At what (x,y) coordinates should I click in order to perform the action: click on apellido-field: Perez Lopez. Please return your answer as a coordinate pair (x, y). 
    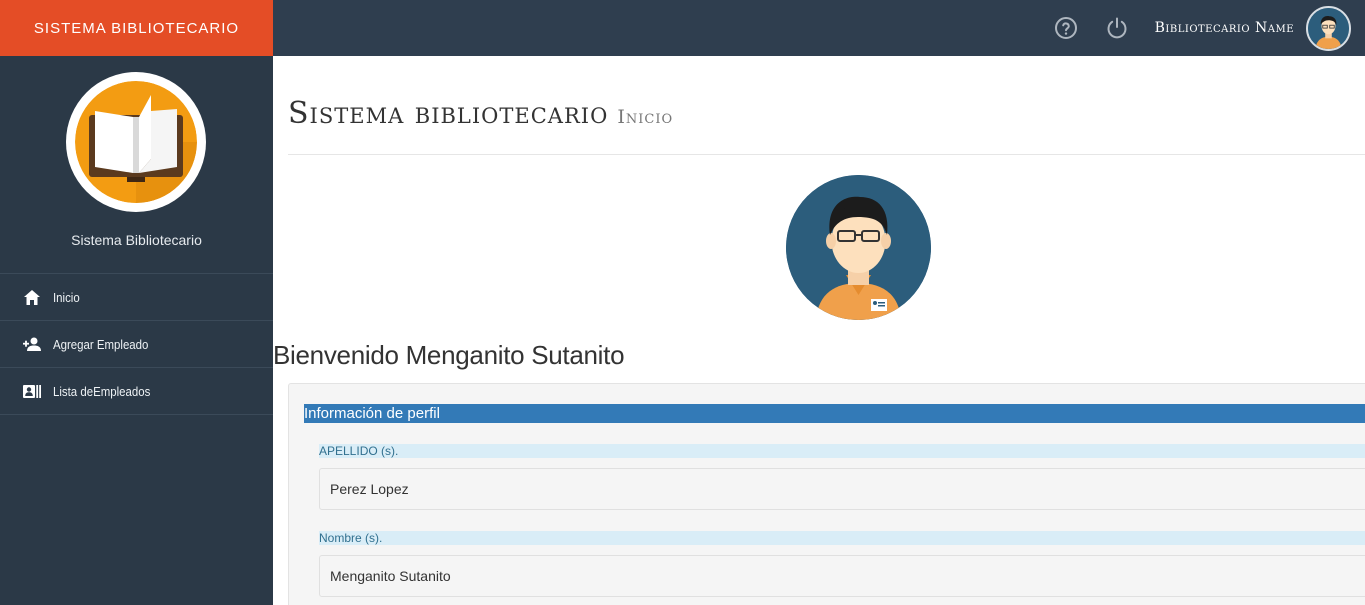
    Looking at the image, I should click on (842, 489).